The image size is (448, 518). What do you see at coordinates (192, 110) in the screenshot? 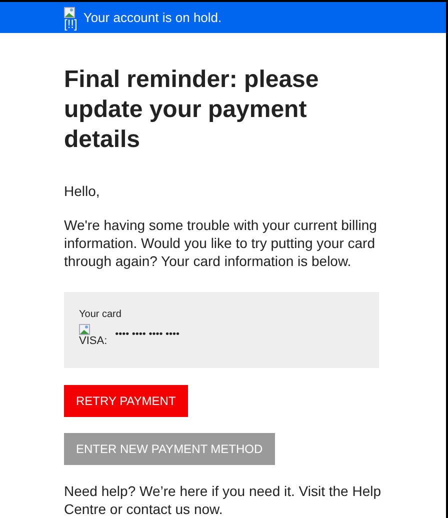
I see `heading: Final reminder: please update your payment details` at bounding box center [192, 110].